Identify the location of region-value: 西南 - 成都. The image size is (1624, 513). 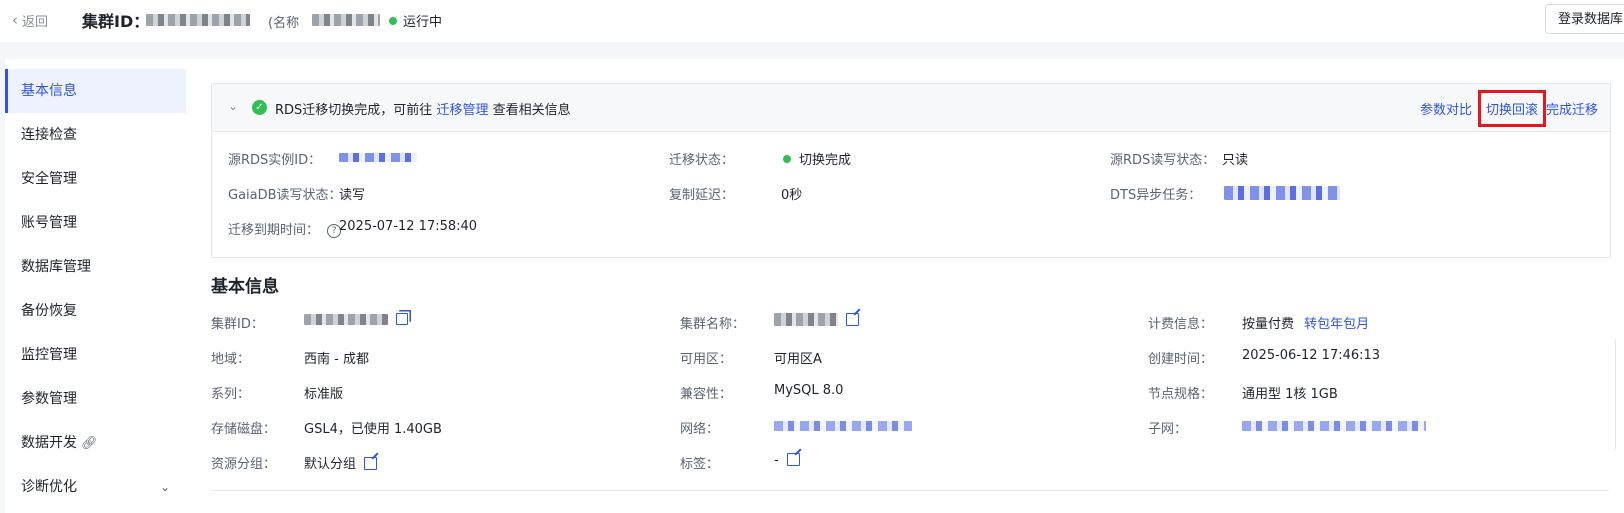
(336, 357).